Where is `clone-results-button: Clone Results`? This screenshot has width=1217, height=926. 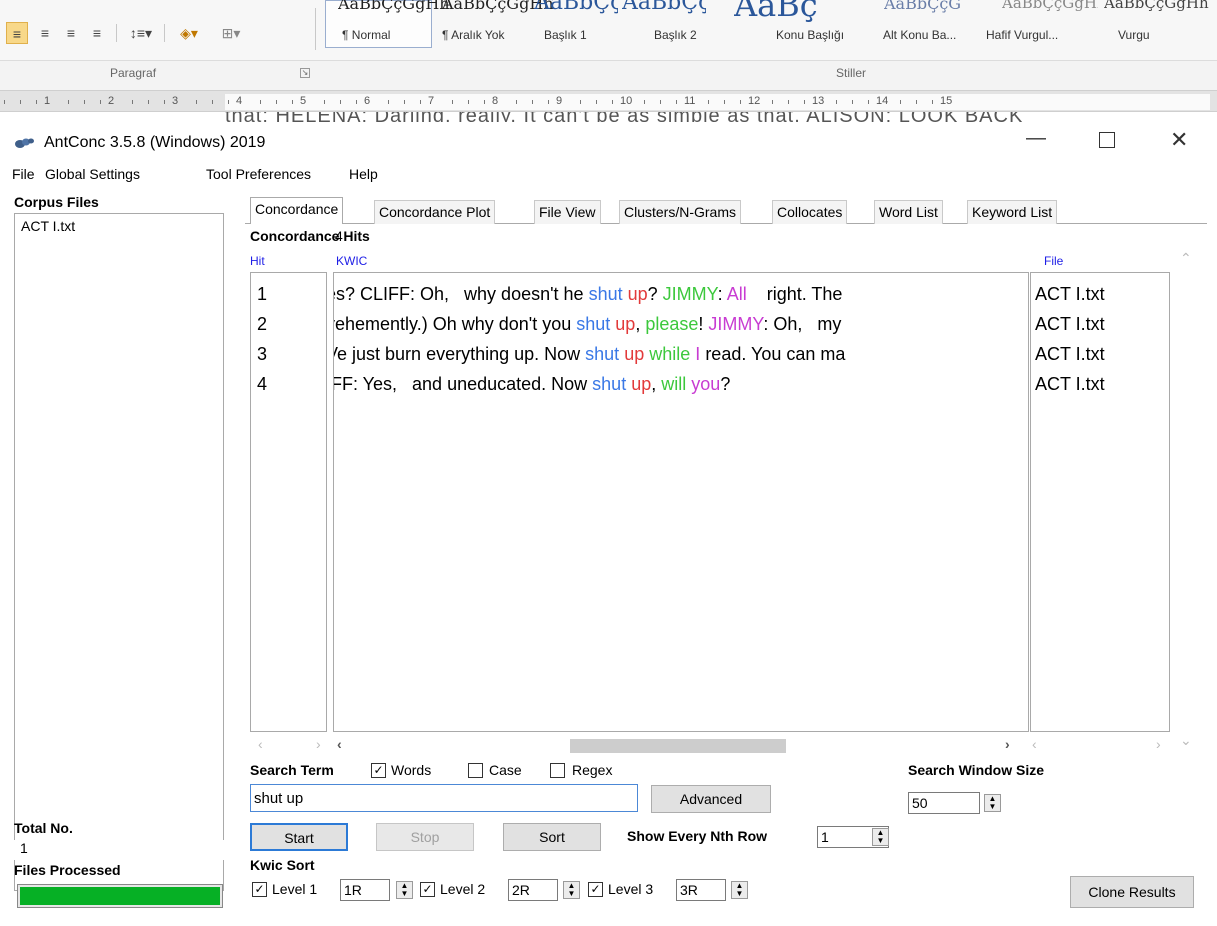 clone-results-button: Clone Results is located at coordinates (1132, 892).